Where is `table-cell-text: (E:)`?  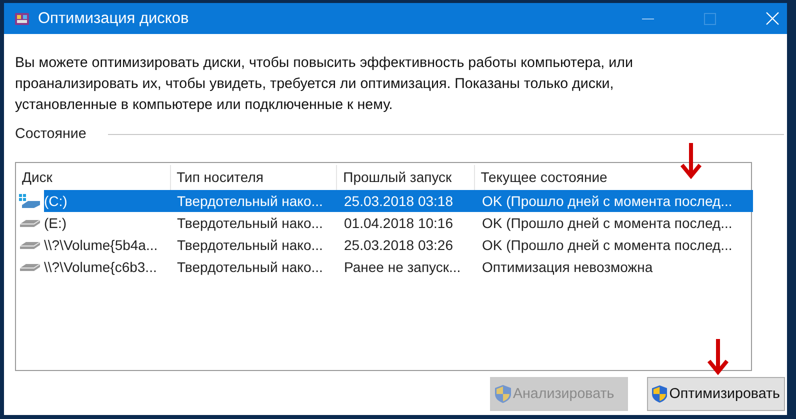
table-cell-text: (E:) is located at coordinates (56, 223).